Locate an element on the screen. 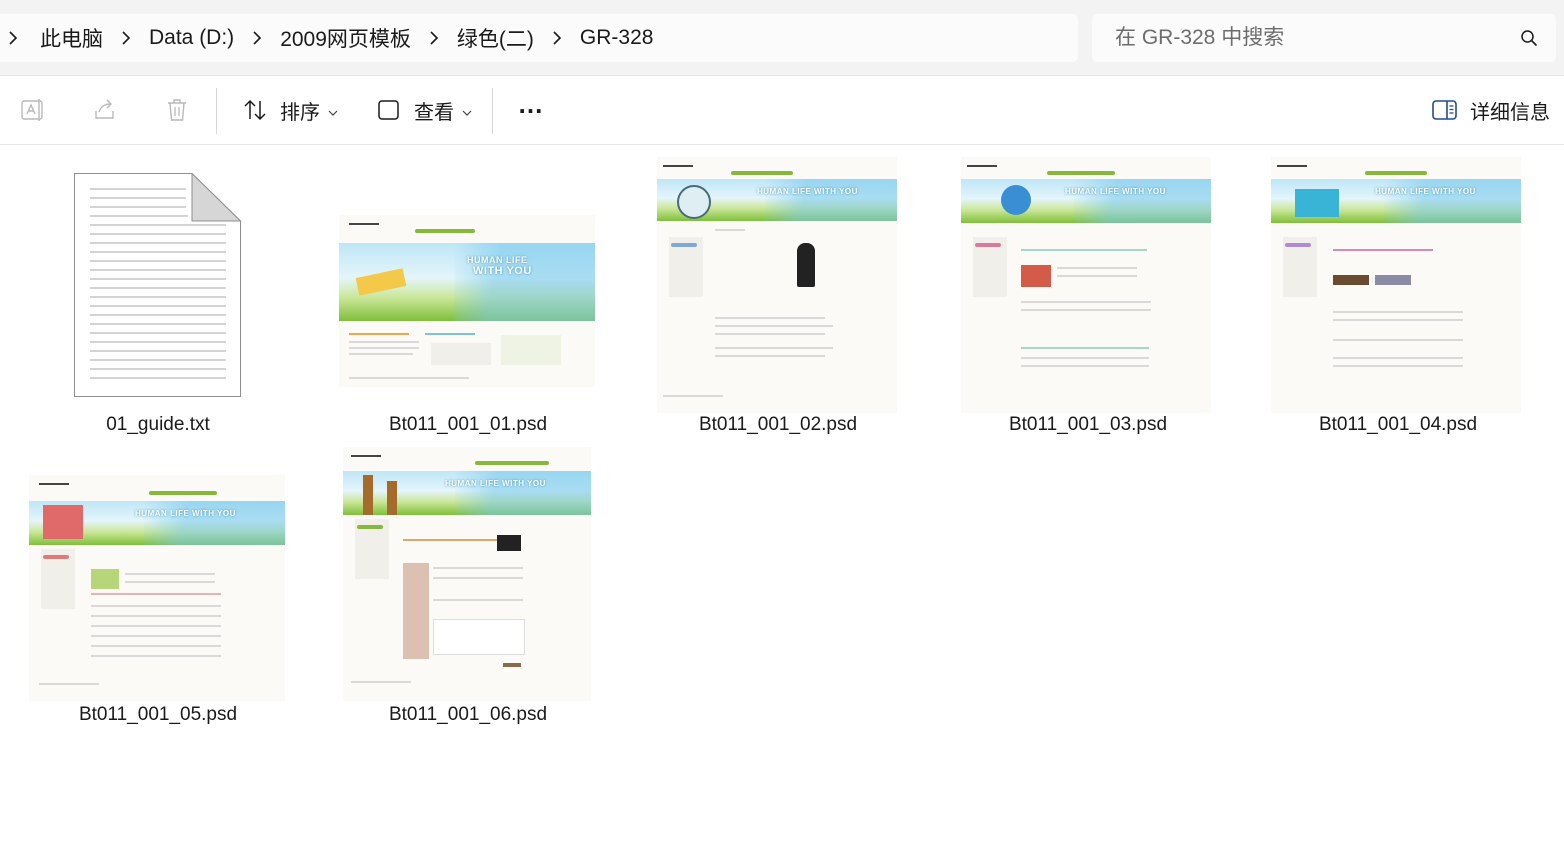  view-icon is located at coordinates (389, 110).